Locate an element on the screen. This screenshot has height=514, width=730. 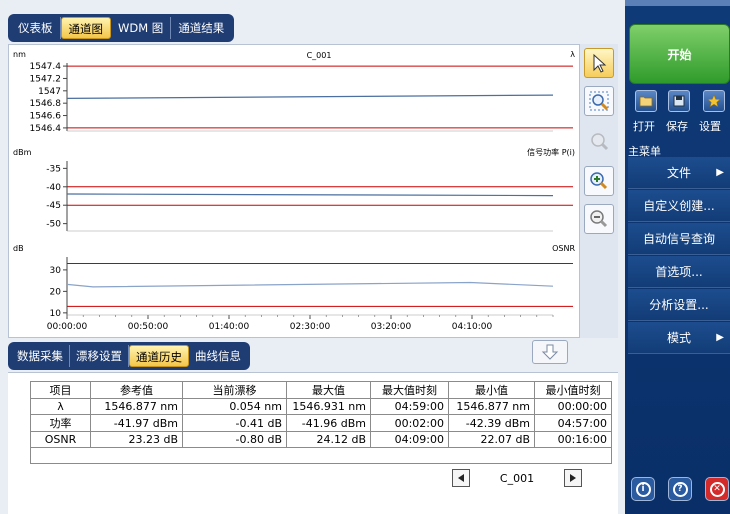
tab-channel-graph: 通道图 is located at coordinates (85, 28).